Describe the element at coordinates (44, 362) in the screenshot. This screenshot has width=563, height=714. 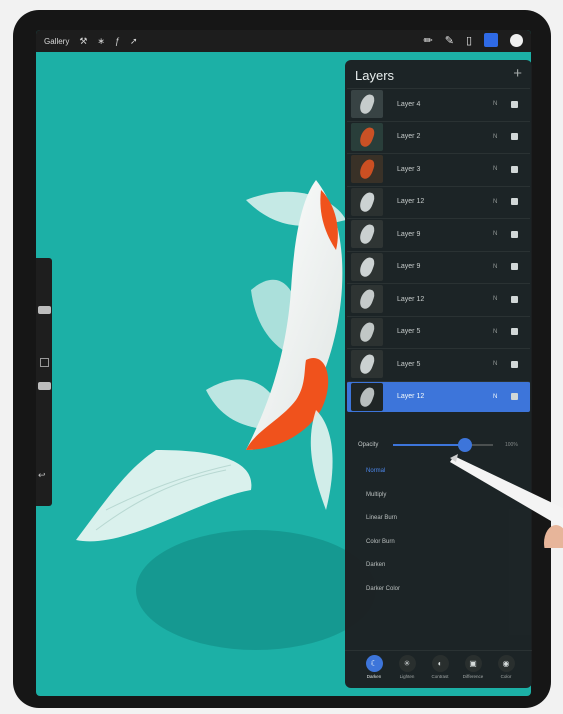
I see `modify-square-icon` at that location.